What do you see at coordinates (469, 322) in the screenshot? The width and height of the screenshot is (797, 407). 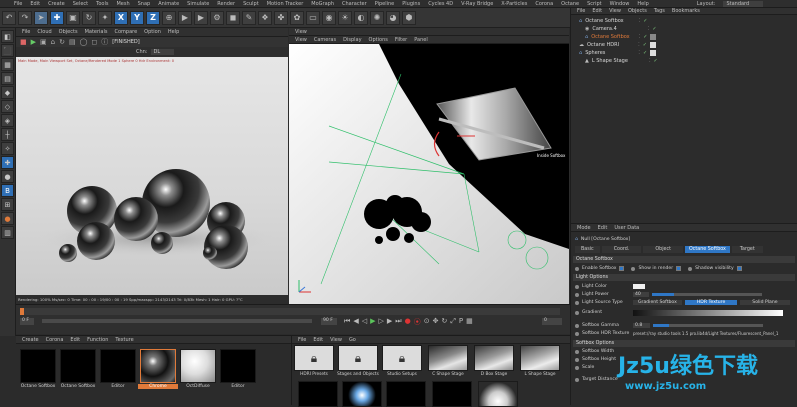 I see `grid-key-icon: ▦` at bounding box center [469, 322].